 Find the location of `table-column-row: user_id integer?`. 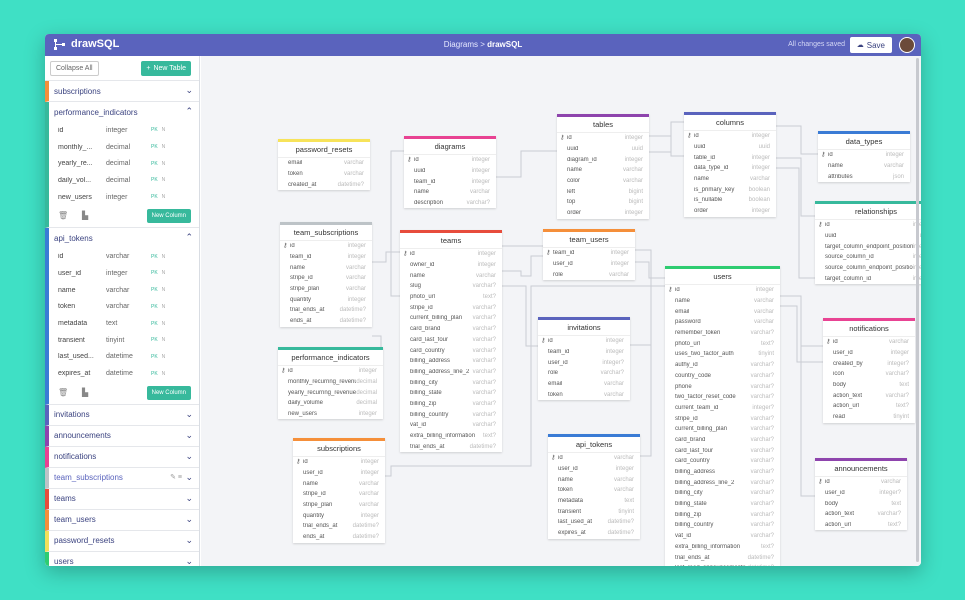

table-column-row: user_id integer? is located at coordinates (584, 362).